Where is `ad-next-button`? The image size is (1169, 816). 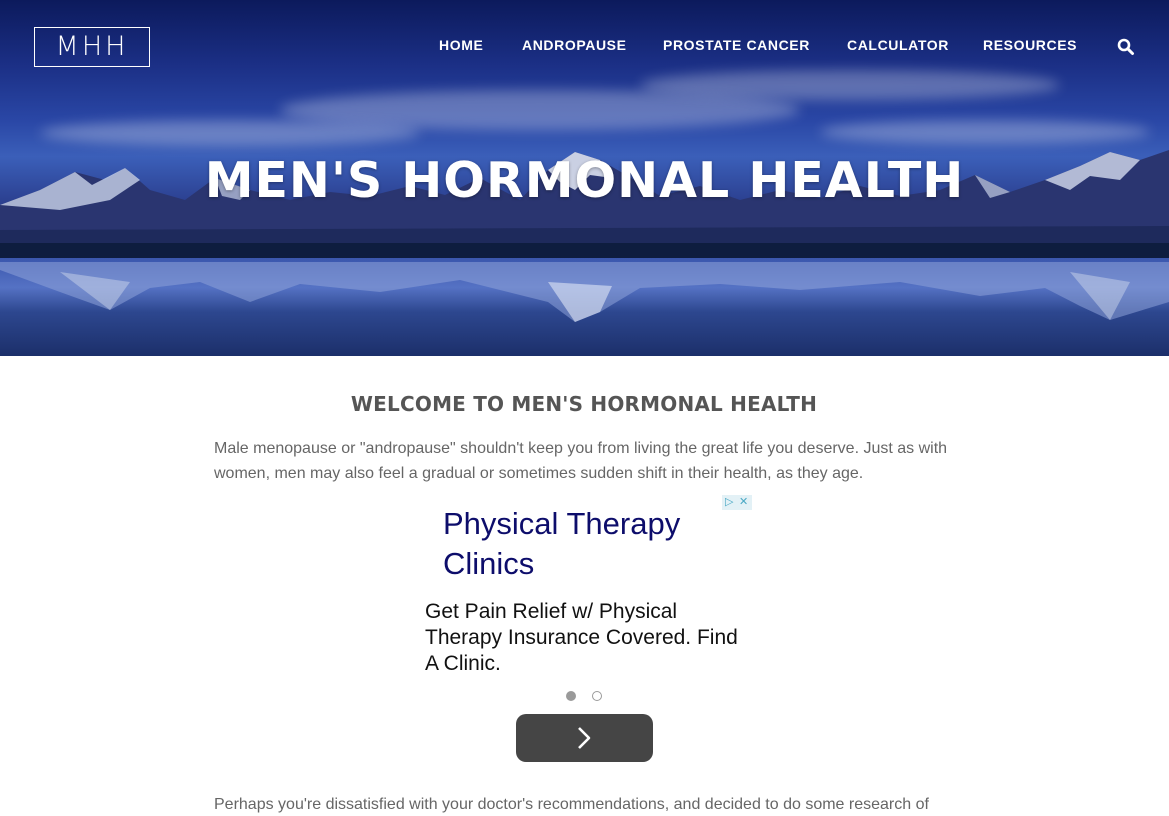 ad-next-button is located at coordinates (584, 738).